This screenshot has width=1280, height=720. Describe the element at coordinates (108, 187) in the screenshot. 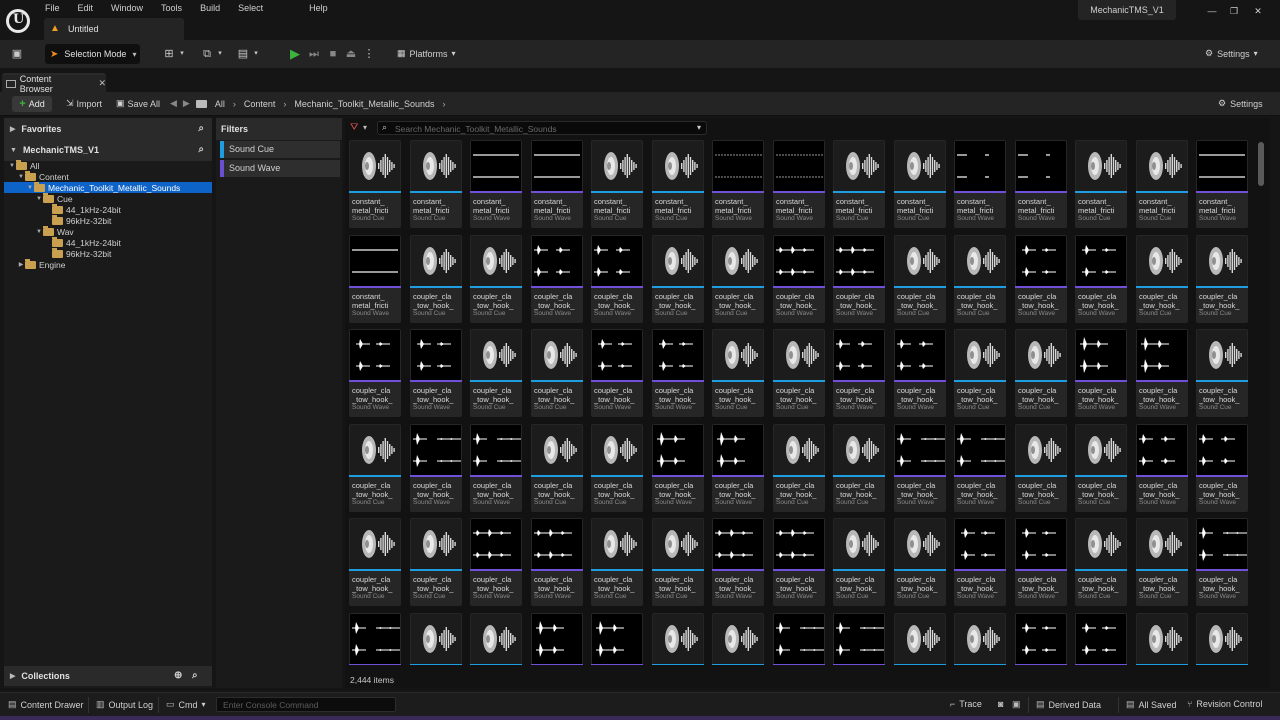

I see `tree-item: ▼ Mechanic_Toolkit_Metallic_Sounds` at that location.